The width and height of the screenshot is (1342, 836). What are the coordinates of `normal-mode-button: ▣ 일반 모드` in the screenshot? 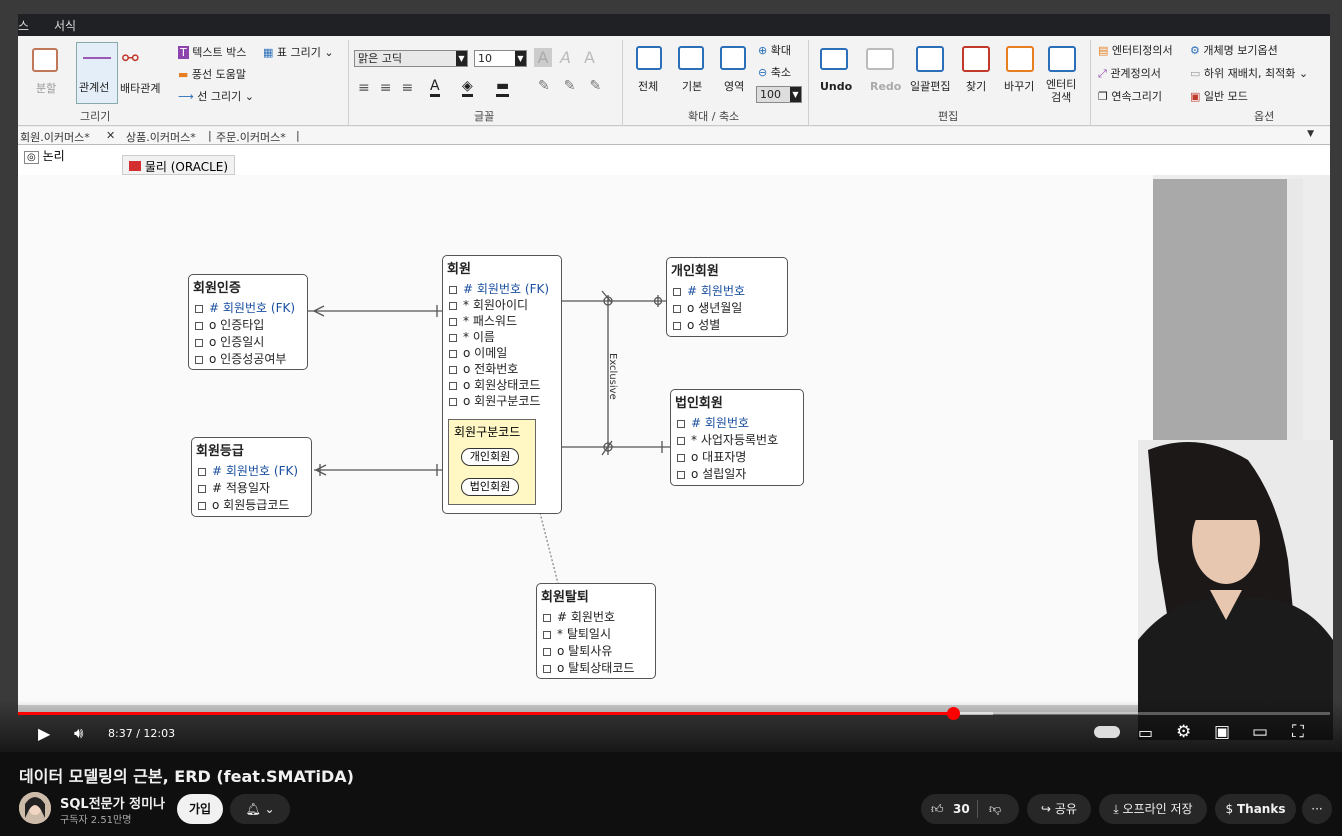 It's located at (1219, 96).